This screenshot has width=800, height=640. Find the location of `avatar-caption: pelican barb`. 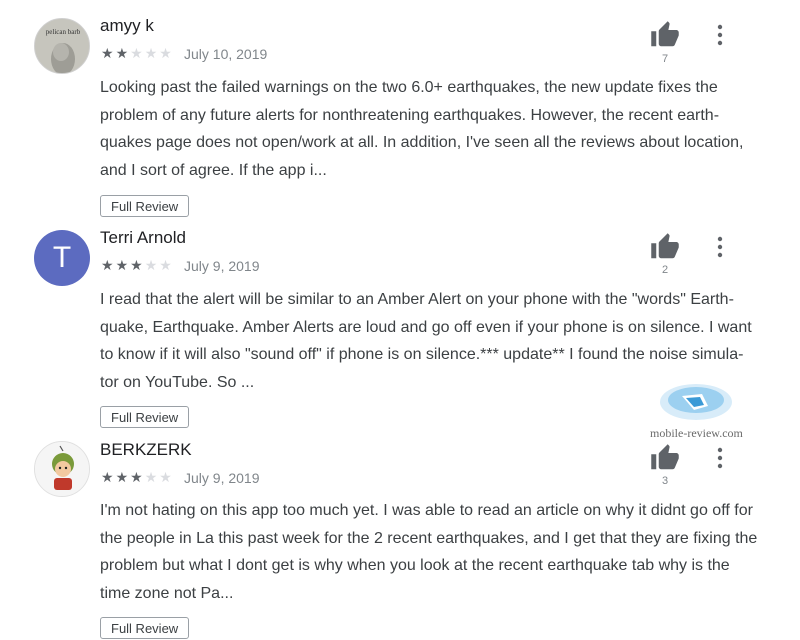

avatar-caption: pelican barb is located at coordinates (63, 32).